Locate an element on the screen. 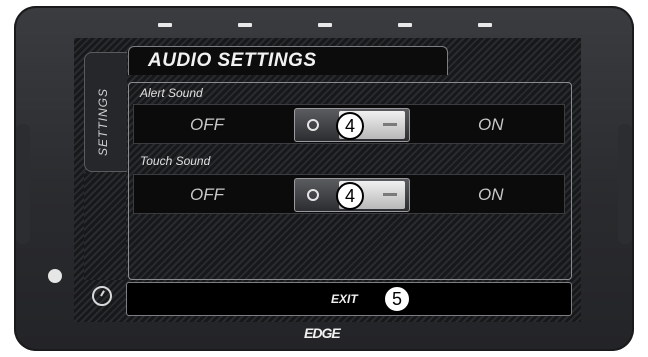 The height and width of the screenshot is (357, 648). exit-button-label: EXIT is located at coordinates (344, 299).